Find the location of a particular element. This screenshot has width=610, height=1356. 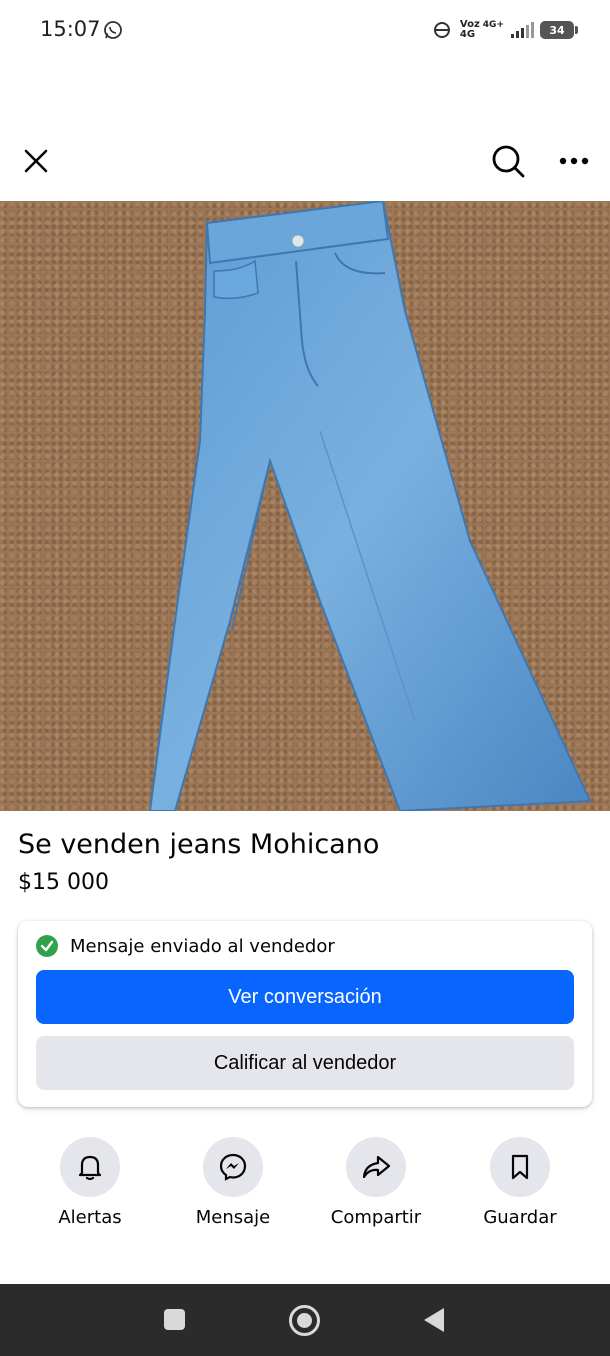

more-icon is located at coordinates (574, 161).